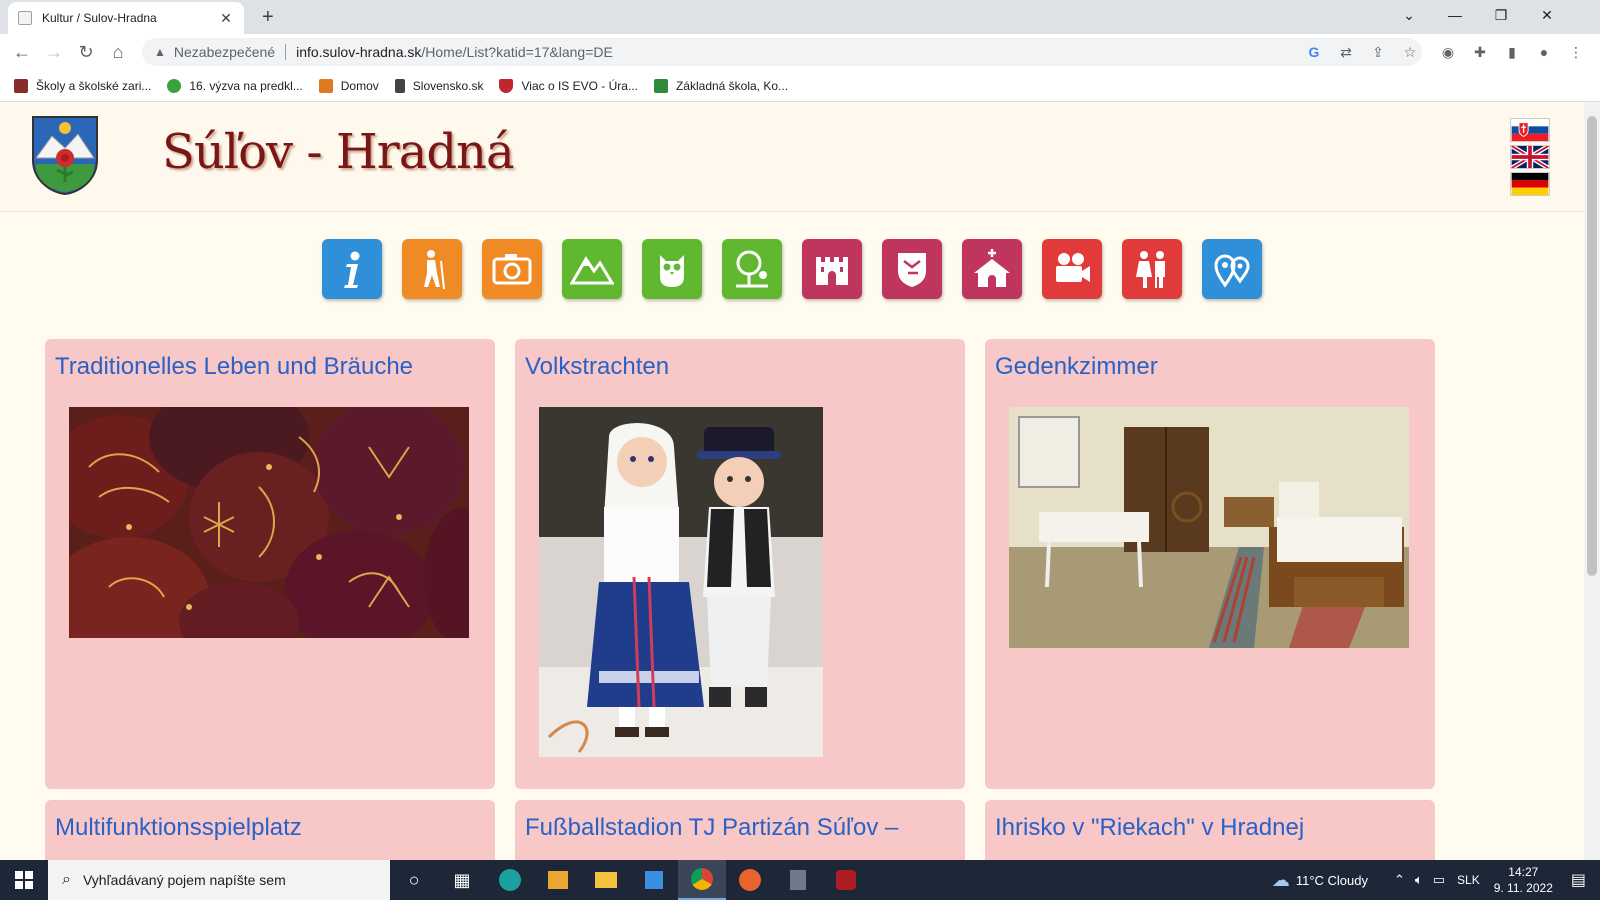  I want to click on extensions-puzzle-icon: ✚, so click(1480, 52).